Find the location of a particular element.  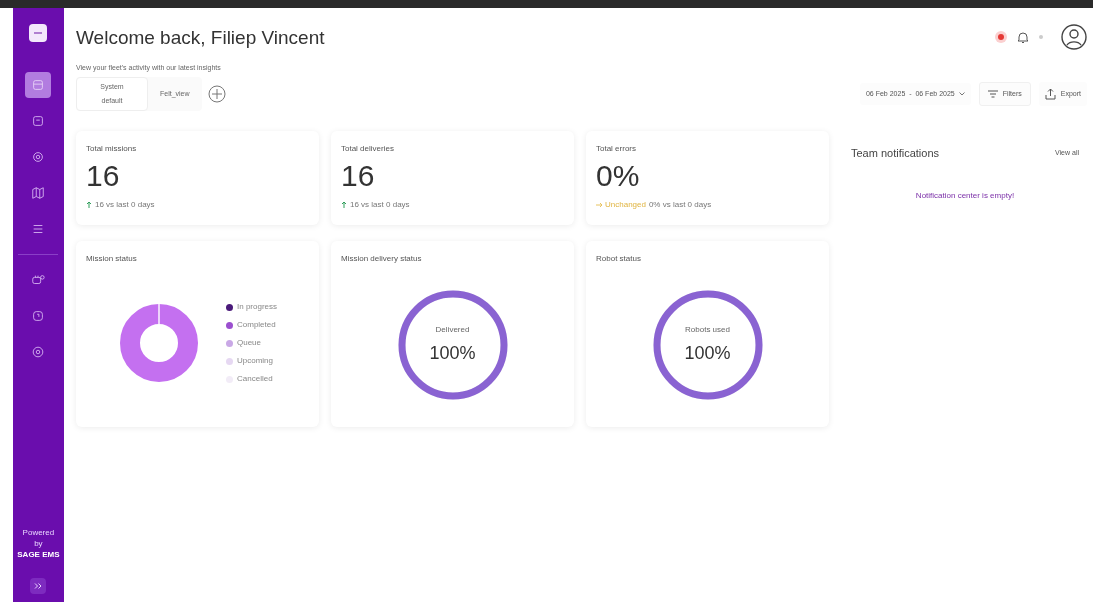

powered-by-text: Powered is located at coordinates (38, 532).